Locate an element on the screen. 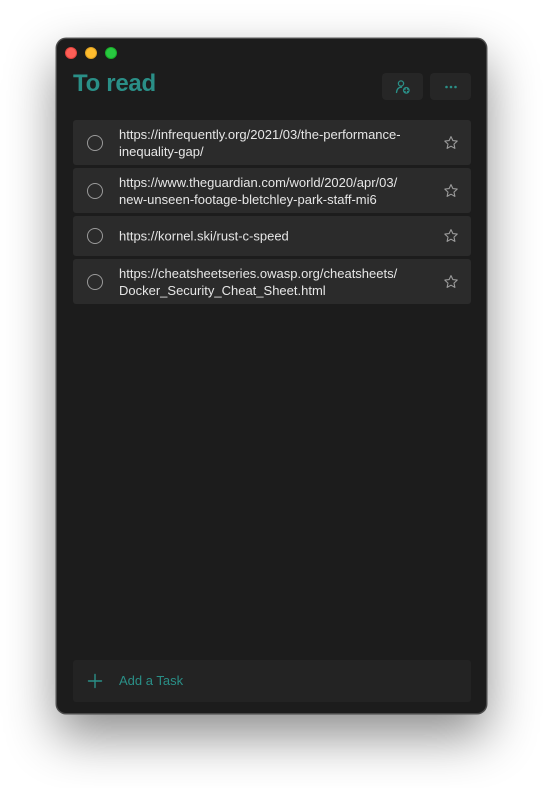 Image resolution: width=543 pixels, height=788 pixels. share-list-button is located at coordinates (402, 86).